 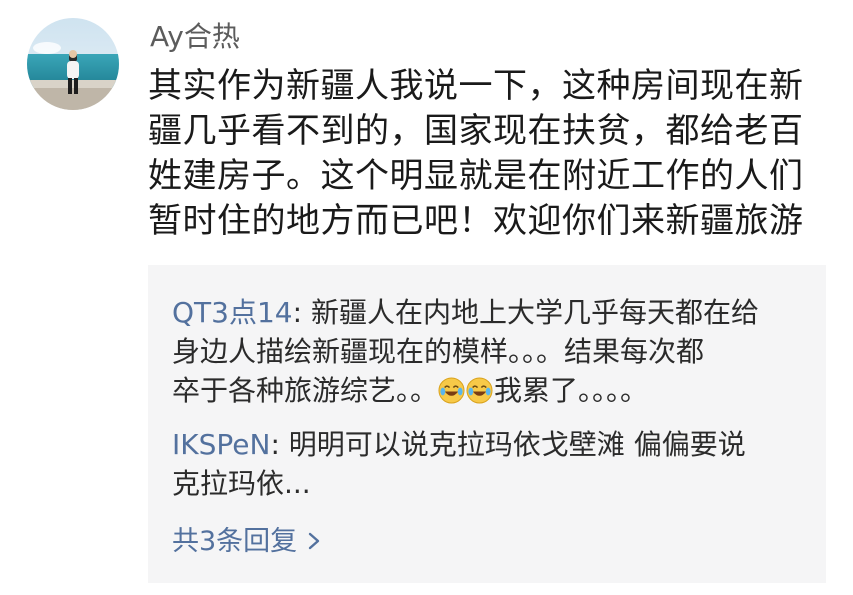 What do you see at coordinates (195, 37) in the screenshot?
I see `comment-username: Ay合热` at bounding box center [195, 37].